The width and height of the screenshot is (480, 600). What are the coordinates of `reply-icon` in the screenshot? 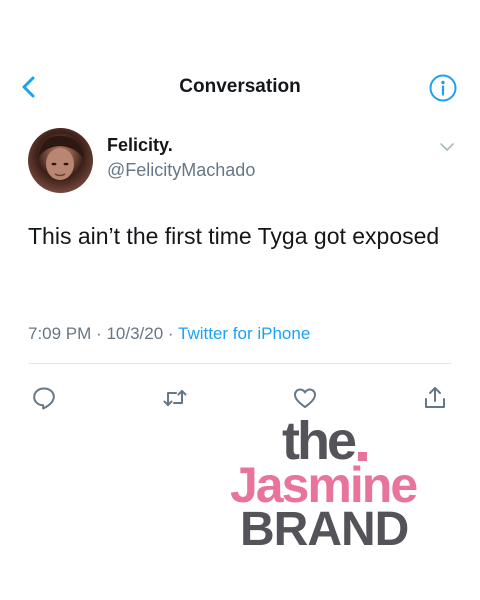 It's located at (44, 398).